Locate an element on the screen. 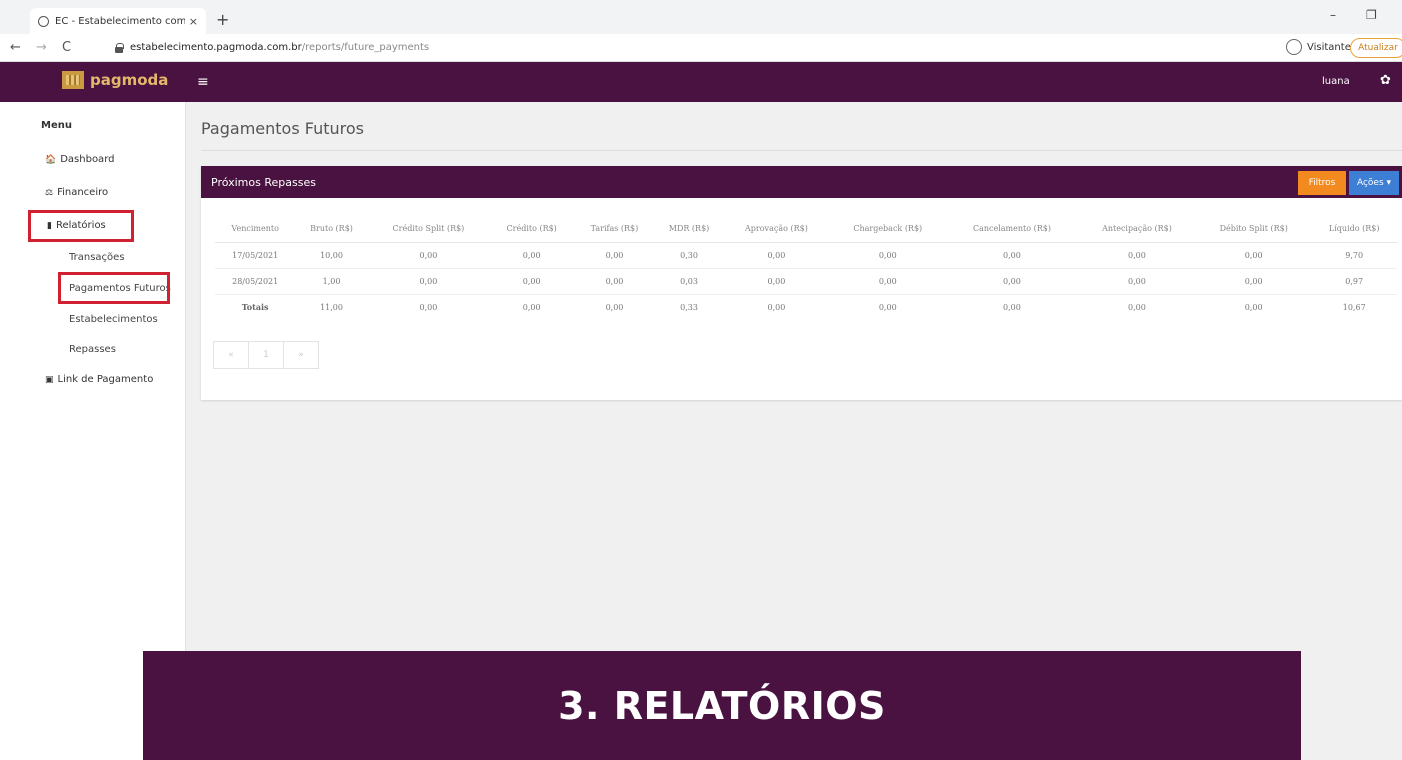 The image size is (1402, 760). sidebar-subitem-repasses: Repasses is located at coordinates (92, 349).